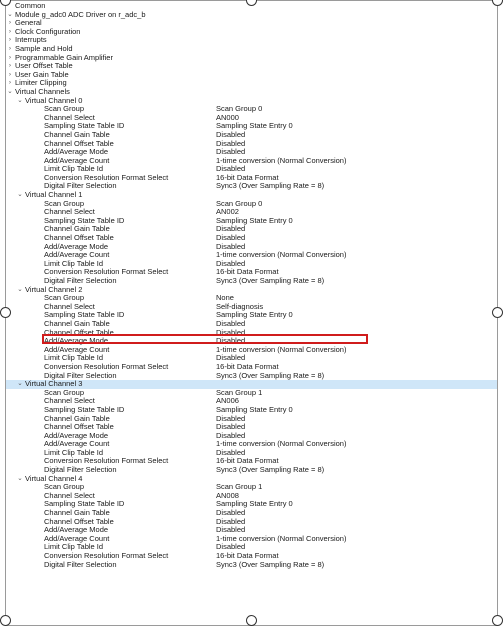 Image resolution: width=503 pixels, height=631 pixels. What do you see at coordinates (251, 40) in the screenshot?
I see `tree-node: › Interrupts` at bounding box center [251, 40].